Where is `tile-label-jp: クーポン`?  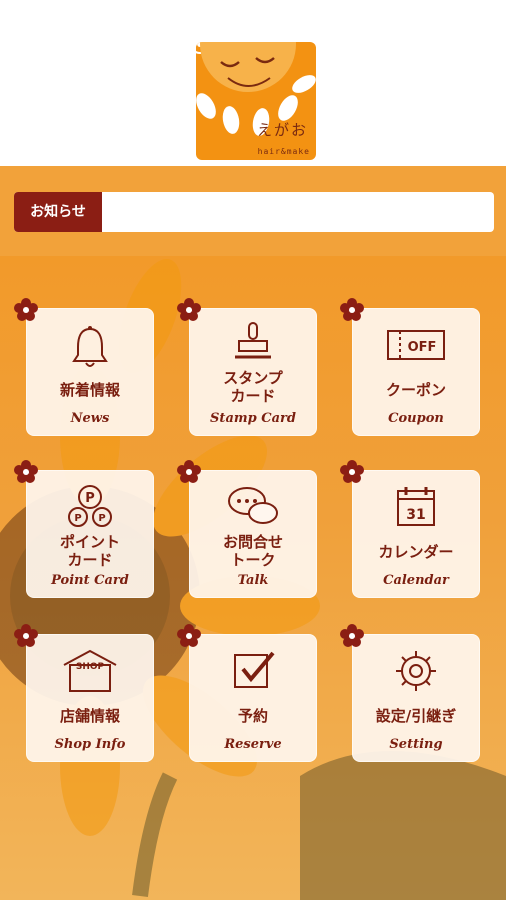
tile-label-jp: クーポン is located at coordinates (415, 390).